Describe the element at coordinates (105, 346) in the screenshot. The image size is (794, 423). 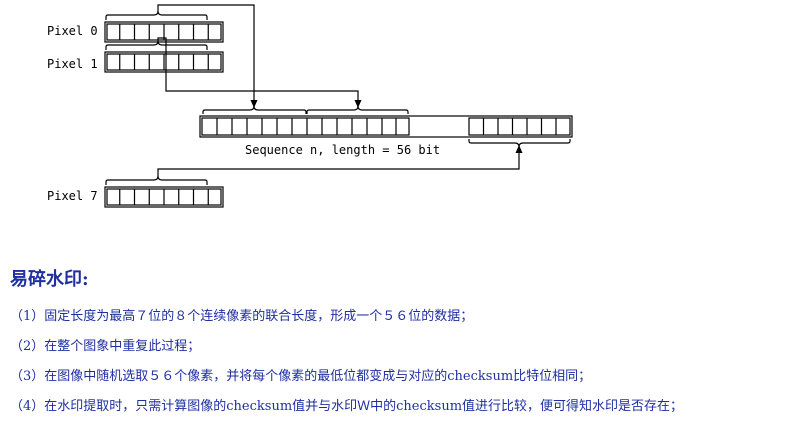
I see `notes-item-2: （2）在整个图象中重复此过程；` at that location.